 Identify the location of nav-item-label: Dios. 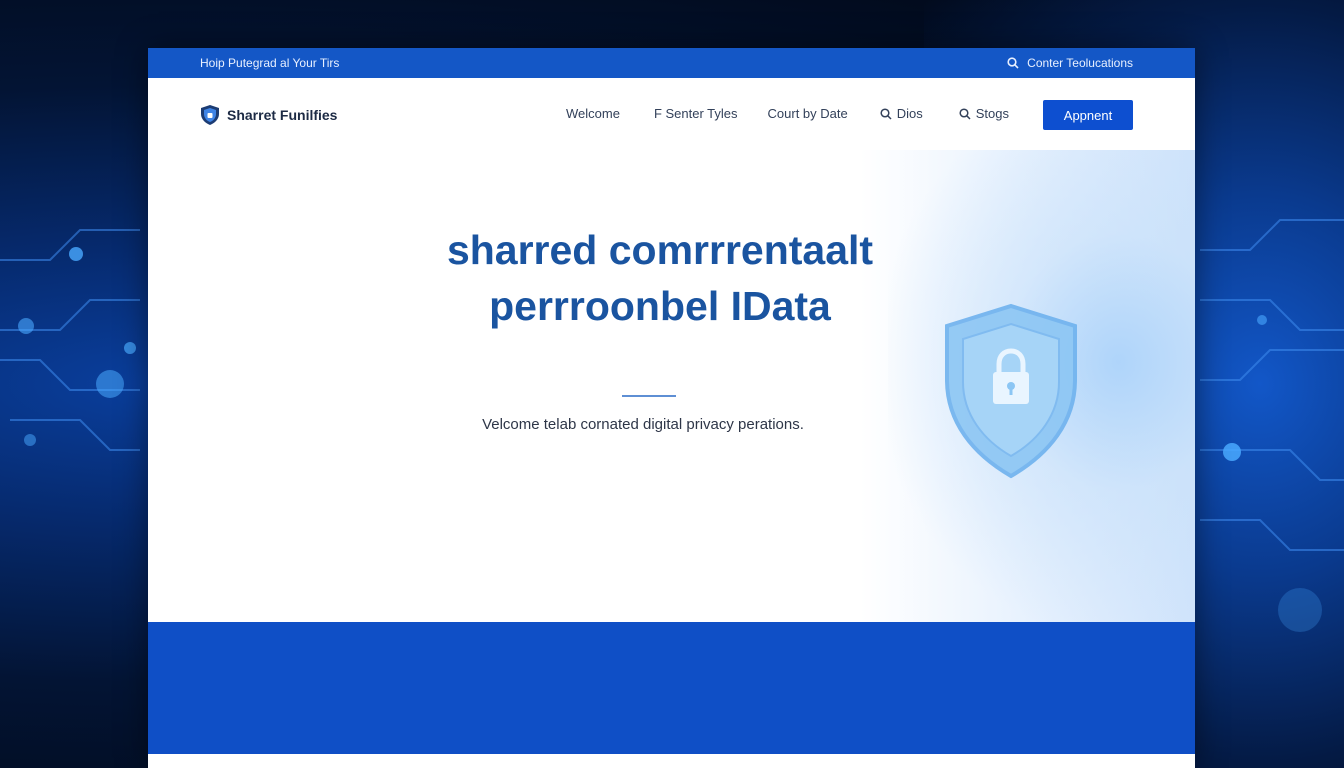
(909, 113).